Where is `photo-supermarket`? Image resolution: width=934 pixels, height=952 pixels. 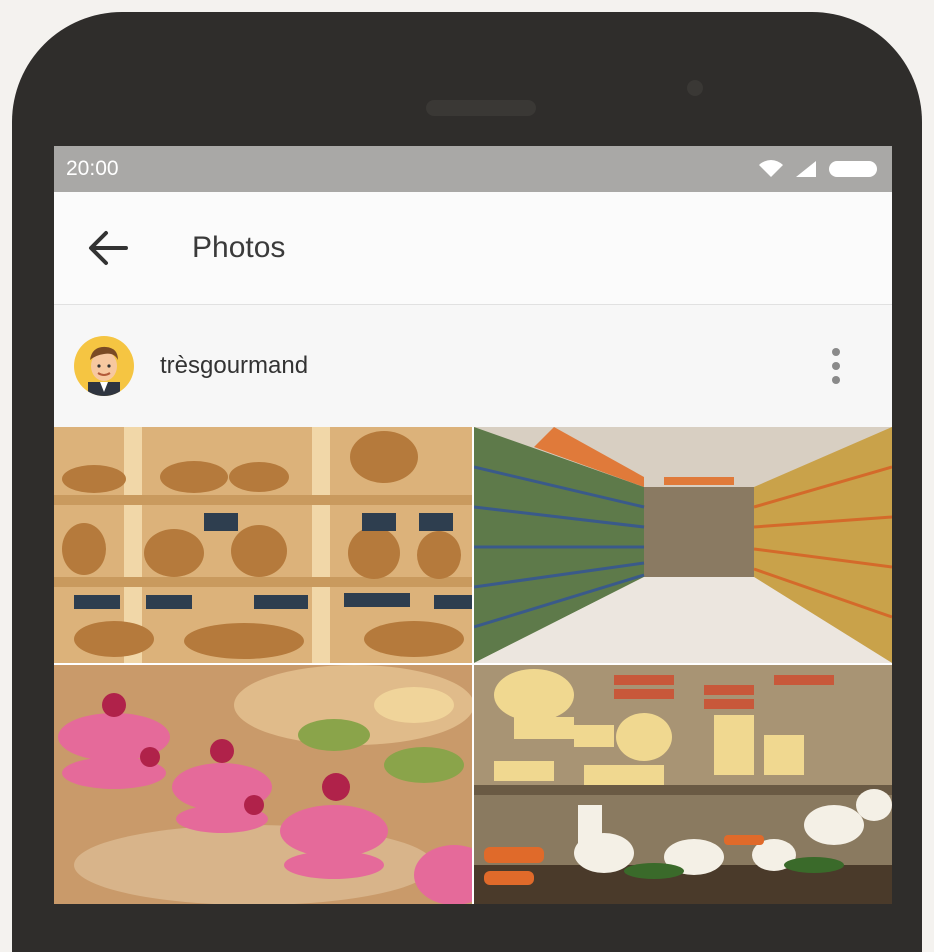
photo-supermarket is located at coordinates (683, 545).